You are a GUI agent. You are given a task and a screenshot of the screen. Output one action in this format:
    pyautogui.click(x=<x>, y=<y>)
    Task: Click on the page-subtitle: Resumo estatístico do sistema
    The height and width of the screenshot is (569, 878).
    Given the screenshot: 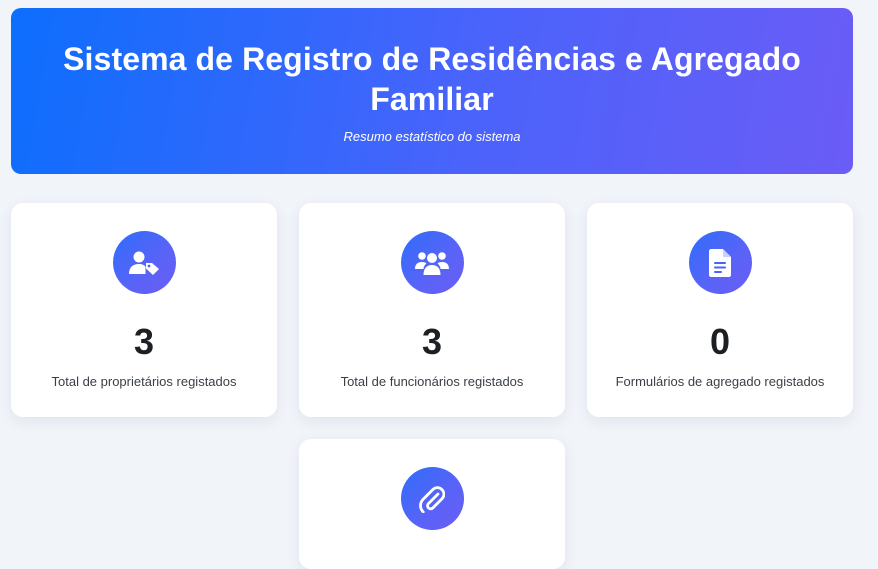 What is the action you would take?
    pyautogui.click(x=432, y=136)
    